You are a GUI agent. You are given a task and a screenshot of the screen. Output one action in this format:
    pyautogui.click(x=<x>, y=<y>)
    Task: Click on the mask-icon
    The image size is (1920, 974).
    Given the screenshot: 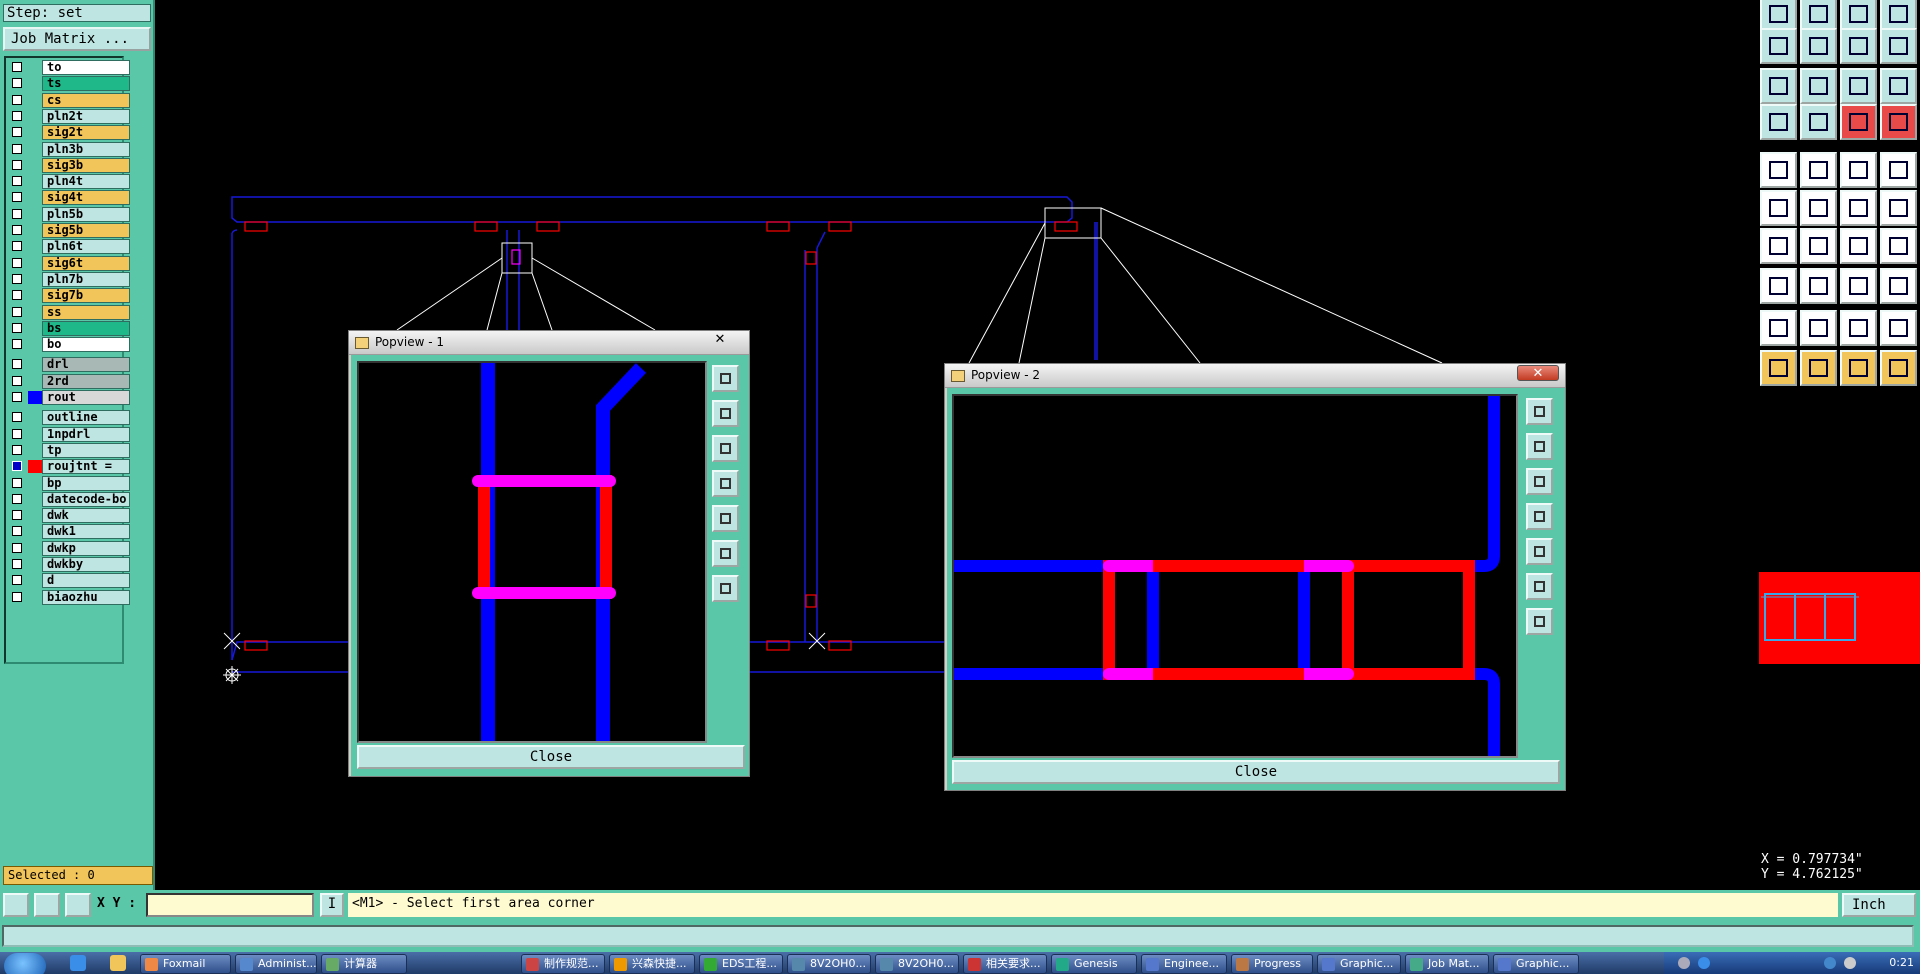 What is the action you would take?
    pyautogui.click(x=1858, y=328)
    